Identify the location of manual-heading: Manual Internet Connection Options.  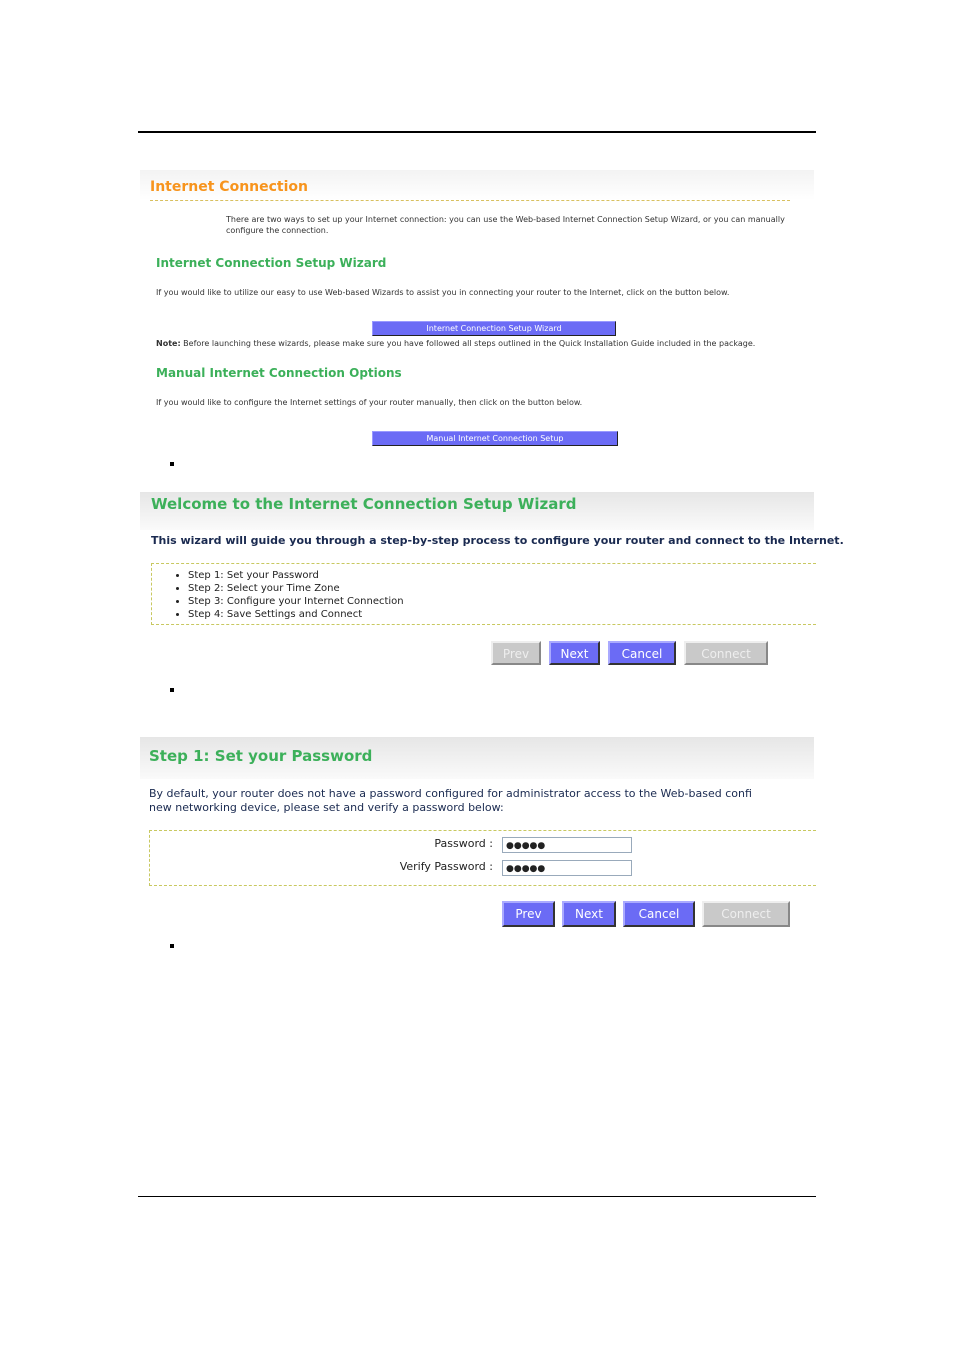
(279, 373).